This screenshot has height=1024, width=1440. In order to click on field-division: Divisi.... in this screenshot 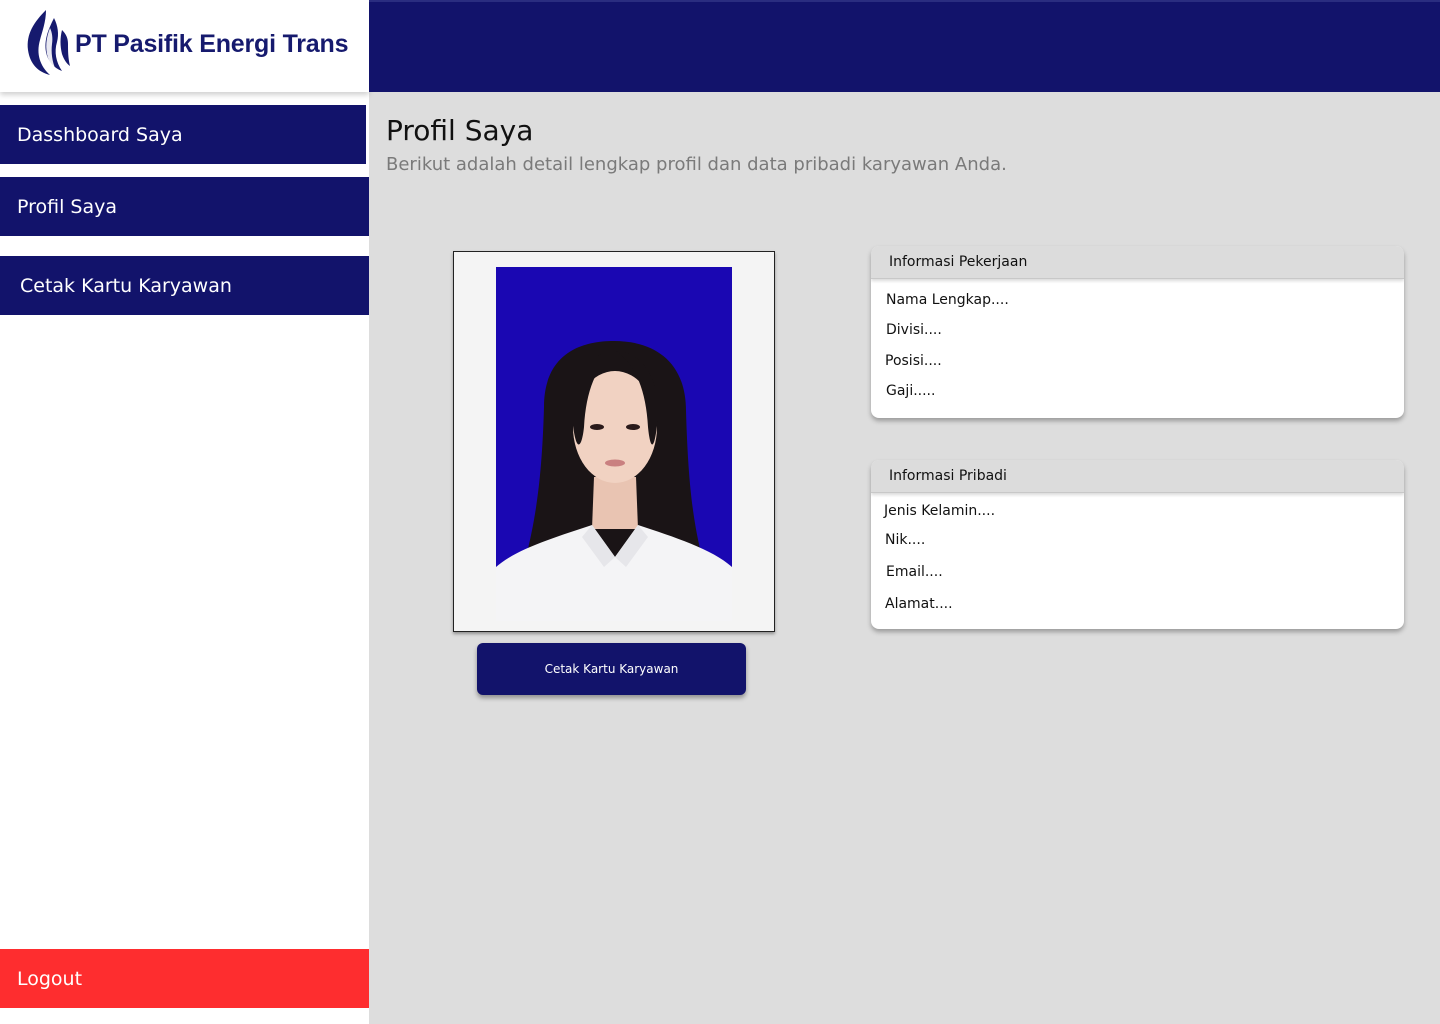, I will do `click(914, 330)`.